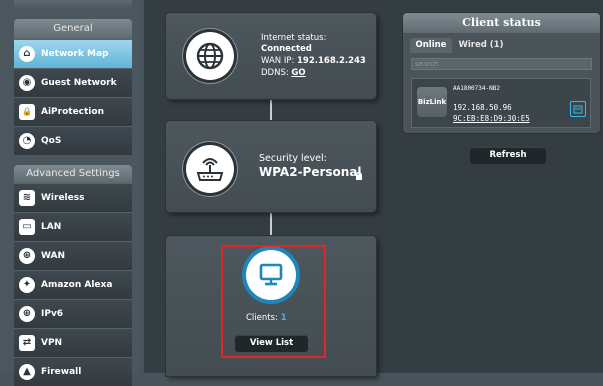  What do you see at coordinates (431, 45) in the screenshot?
I see `tab-online: Online` at bounding box center [431, 45].